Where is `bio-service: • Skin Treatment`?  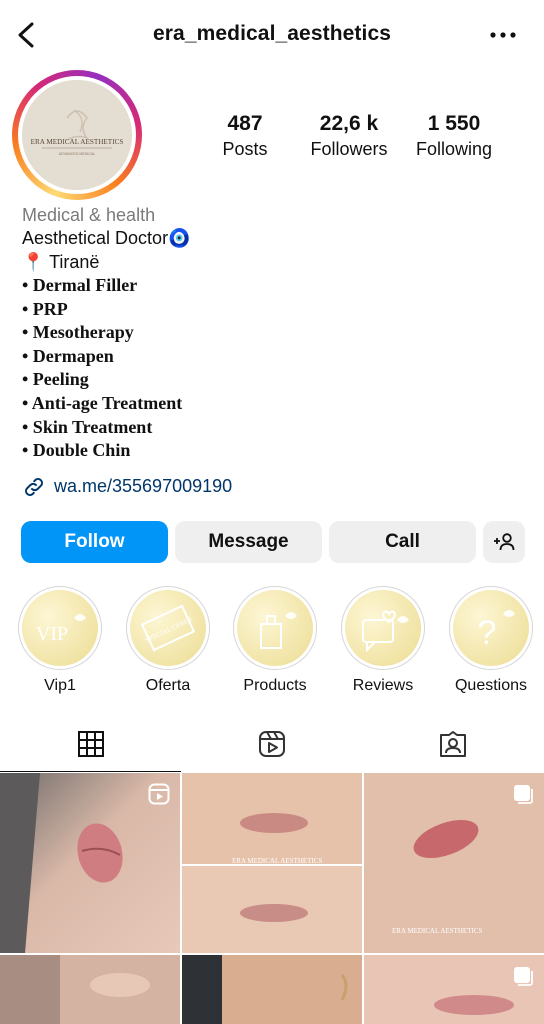 bio-service: • Skin Treatment is located at coordinates (87, 426).